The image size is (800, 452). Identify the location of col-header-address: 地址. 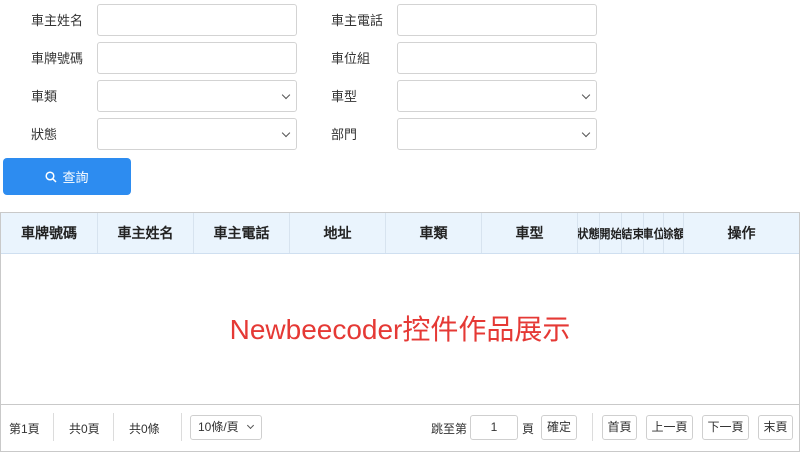
(338, 233).